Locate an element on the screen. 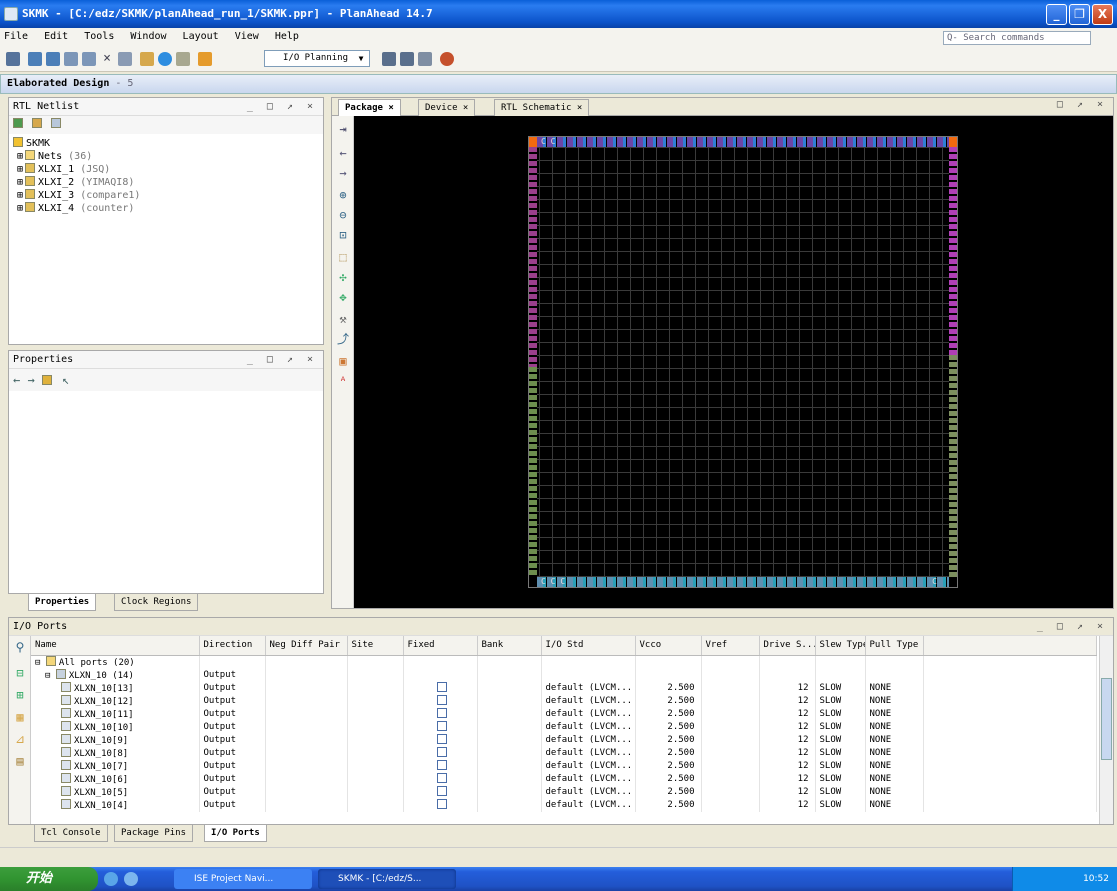  ie-icon is located at coordinates (111, 879).